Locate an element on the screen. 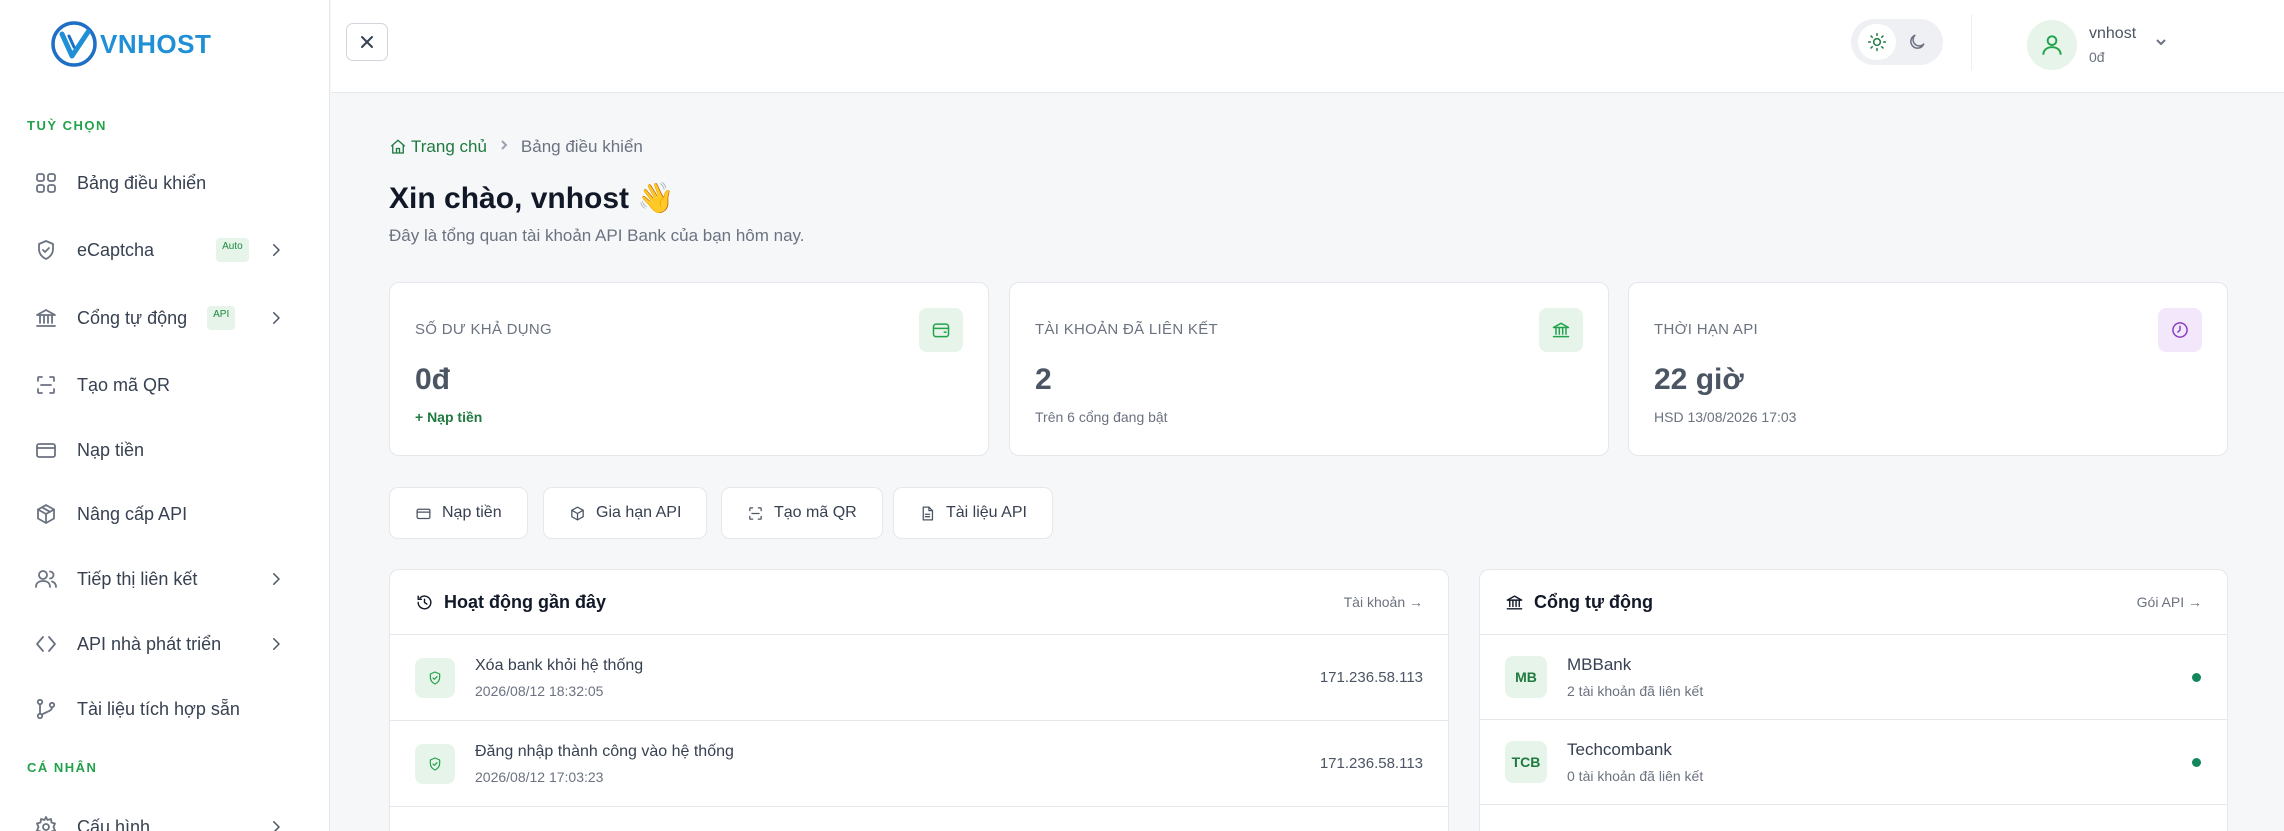 Image resolution: width=2284 pixels, height=831 pixels. sidebar-item-label: API nhà phát triển is located at coordinates (149, 643).